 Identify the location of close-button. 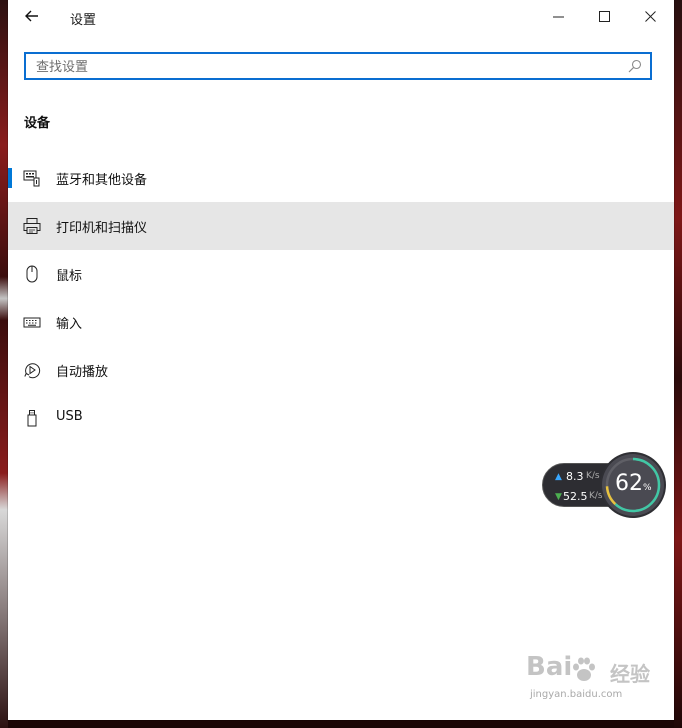
(651, 17).